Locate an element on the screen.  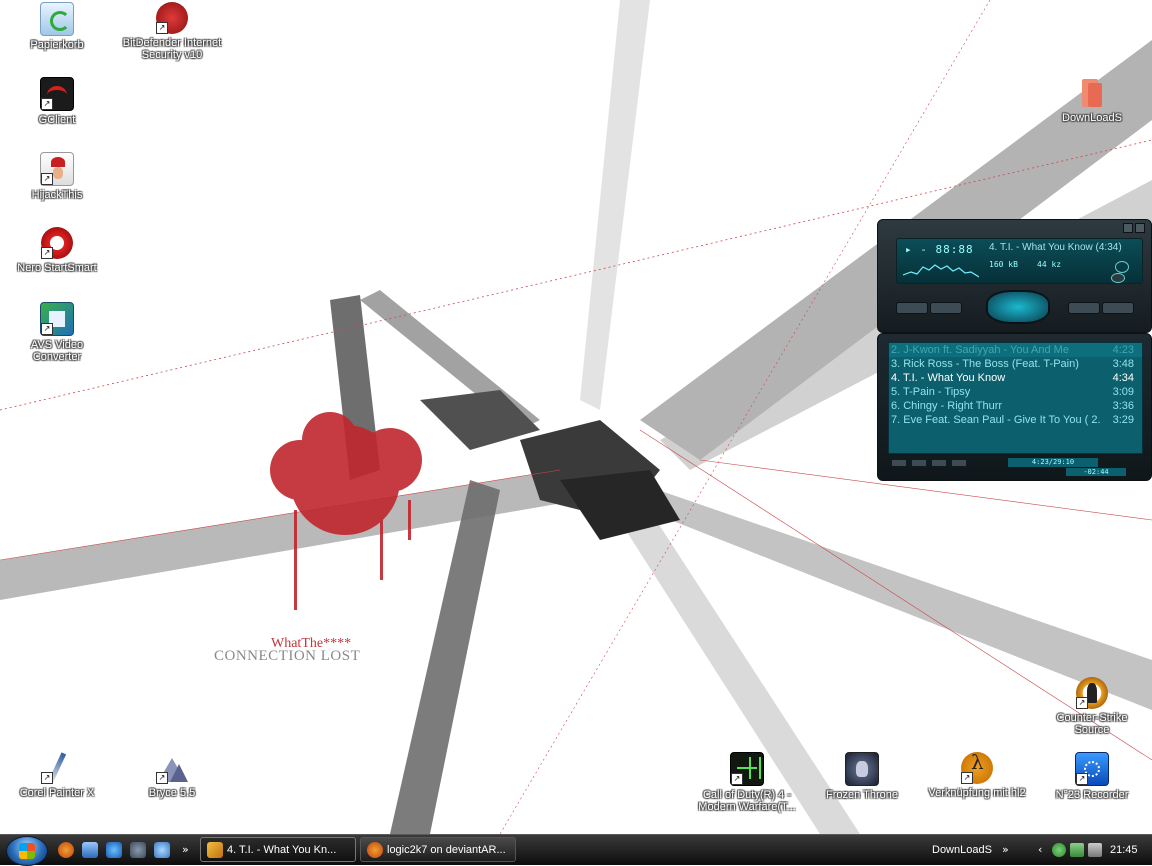
playlist-item-duration: 4:23 is located at coordinates (1123, 350).